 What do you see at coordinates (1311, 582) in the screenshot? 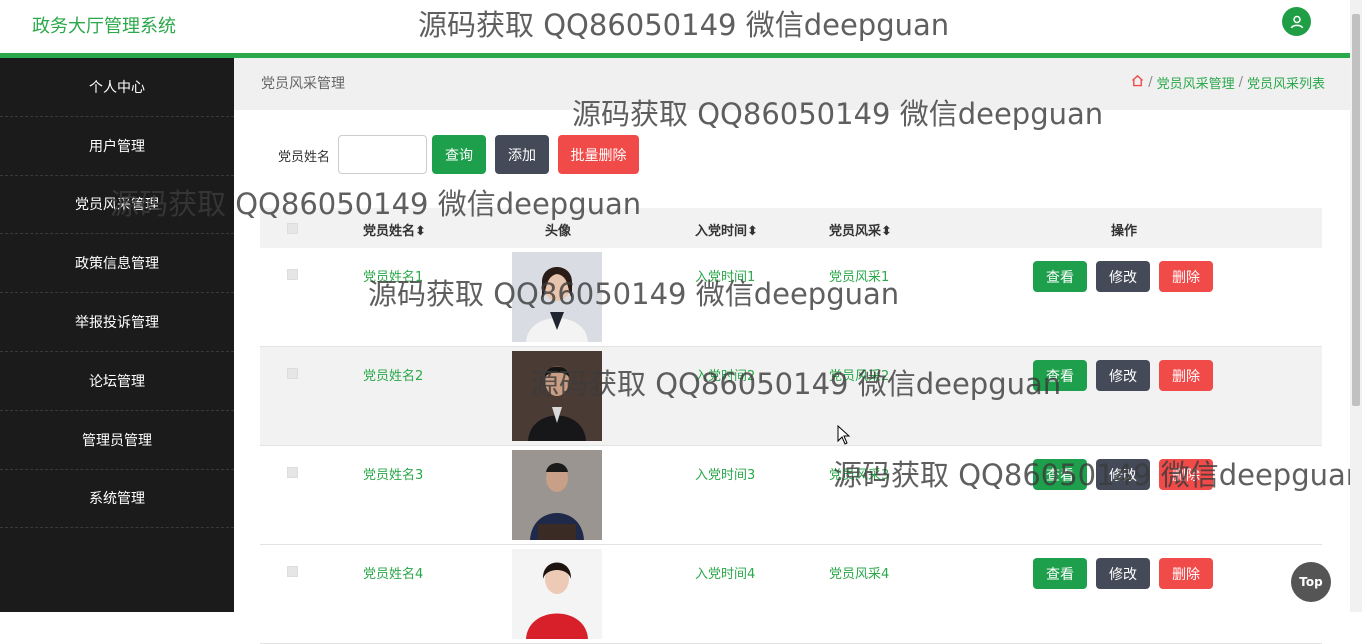
I see `back-to-top-button: Top` at bounding box center [1311, 582].